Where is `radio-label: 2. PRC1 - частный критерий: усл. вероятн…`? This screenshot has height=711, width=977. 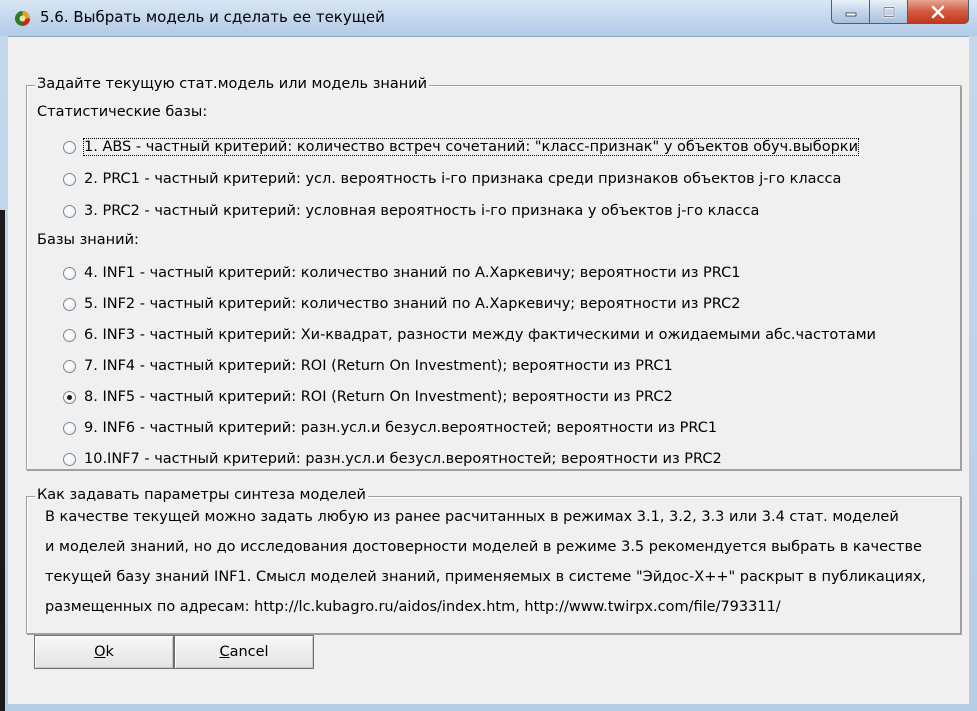
radio-label: 2. PRC1 - частный критерий: усл. вероятн… is located at coordinates (463, 179).